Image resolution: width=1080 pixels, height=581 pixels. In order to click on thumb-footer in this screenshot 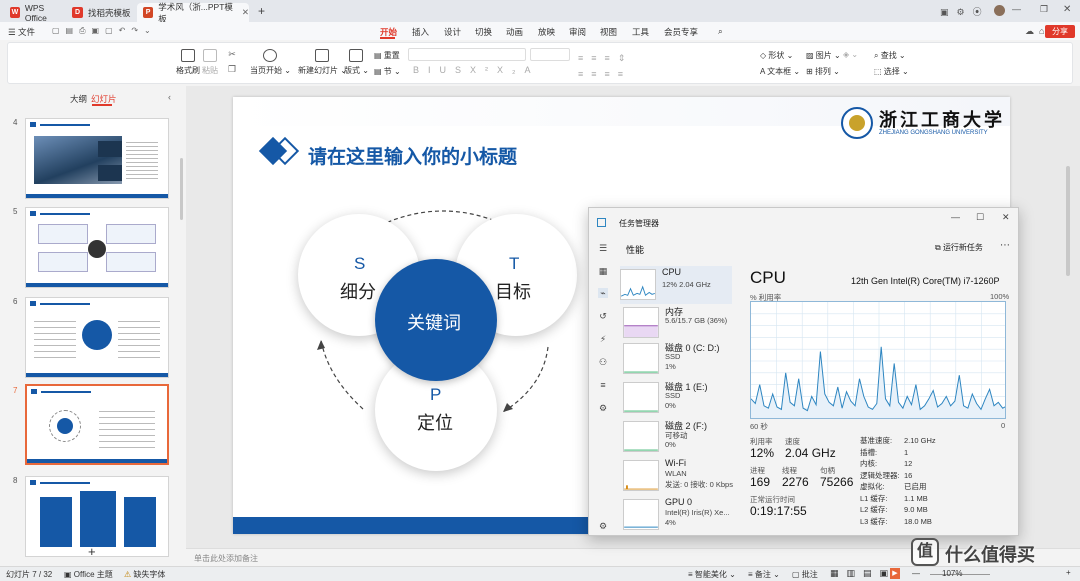, I will do `click(97, 196)`.